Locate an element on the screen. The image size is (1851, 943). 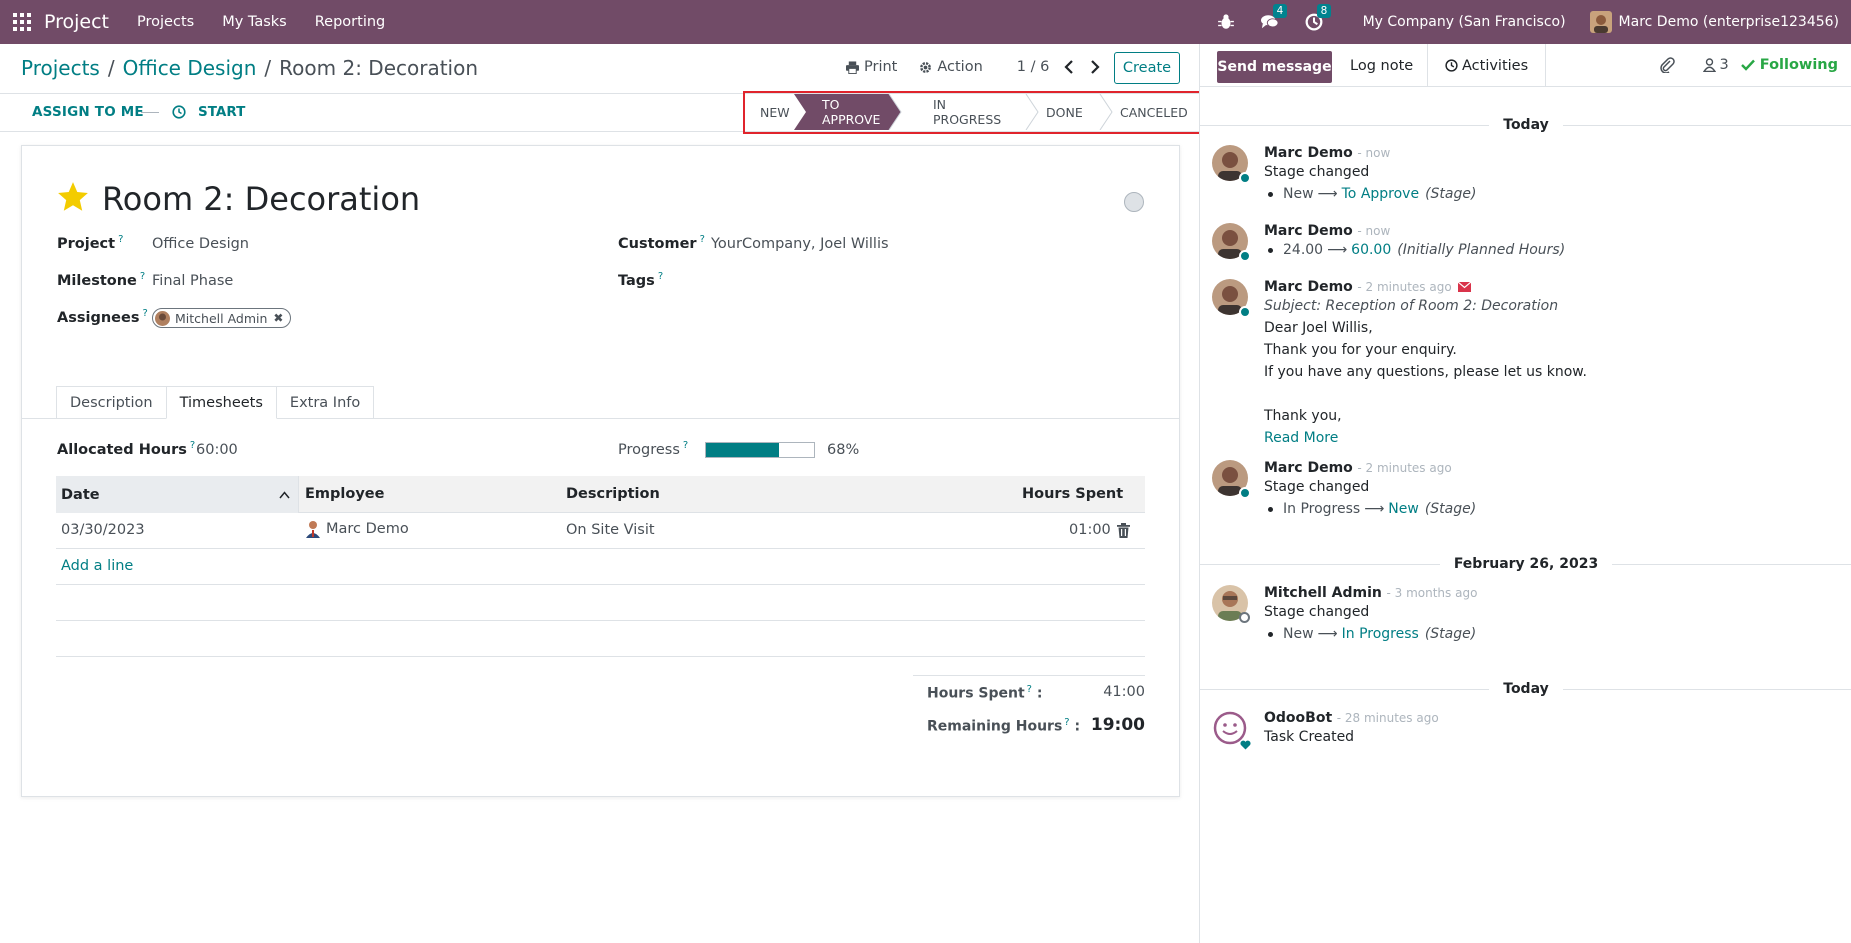
row-description: On Site Visit is located at coordinates (610, 530).